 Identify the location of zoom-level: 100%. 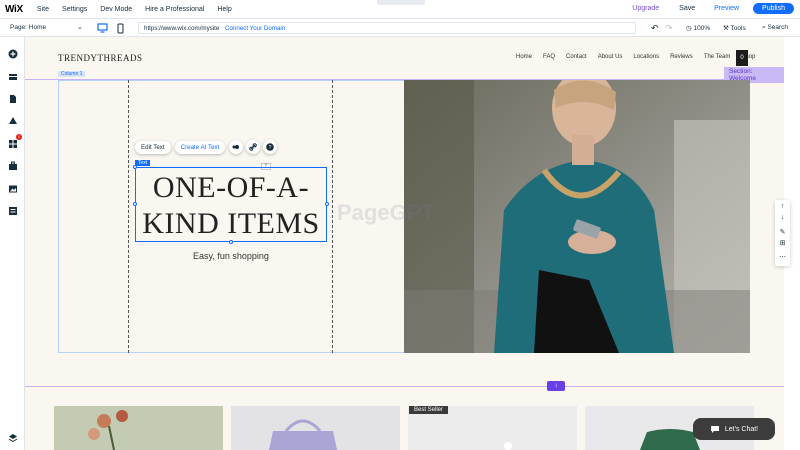
(702, 28).